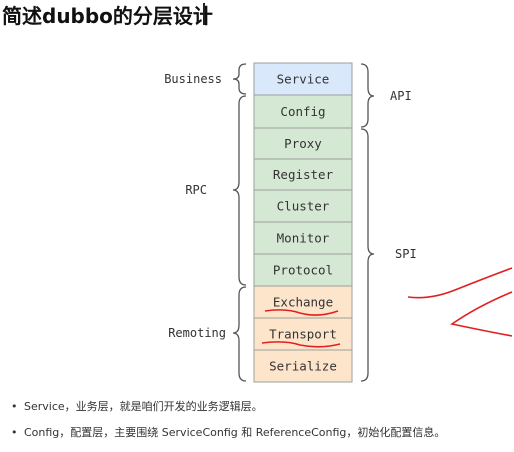 The height and width of the screenshot is (452, 514). What do you see at coordinates (303, 174) in the screenshot?
I see `layer-label-register: Register` at bounding box center [303, 174].